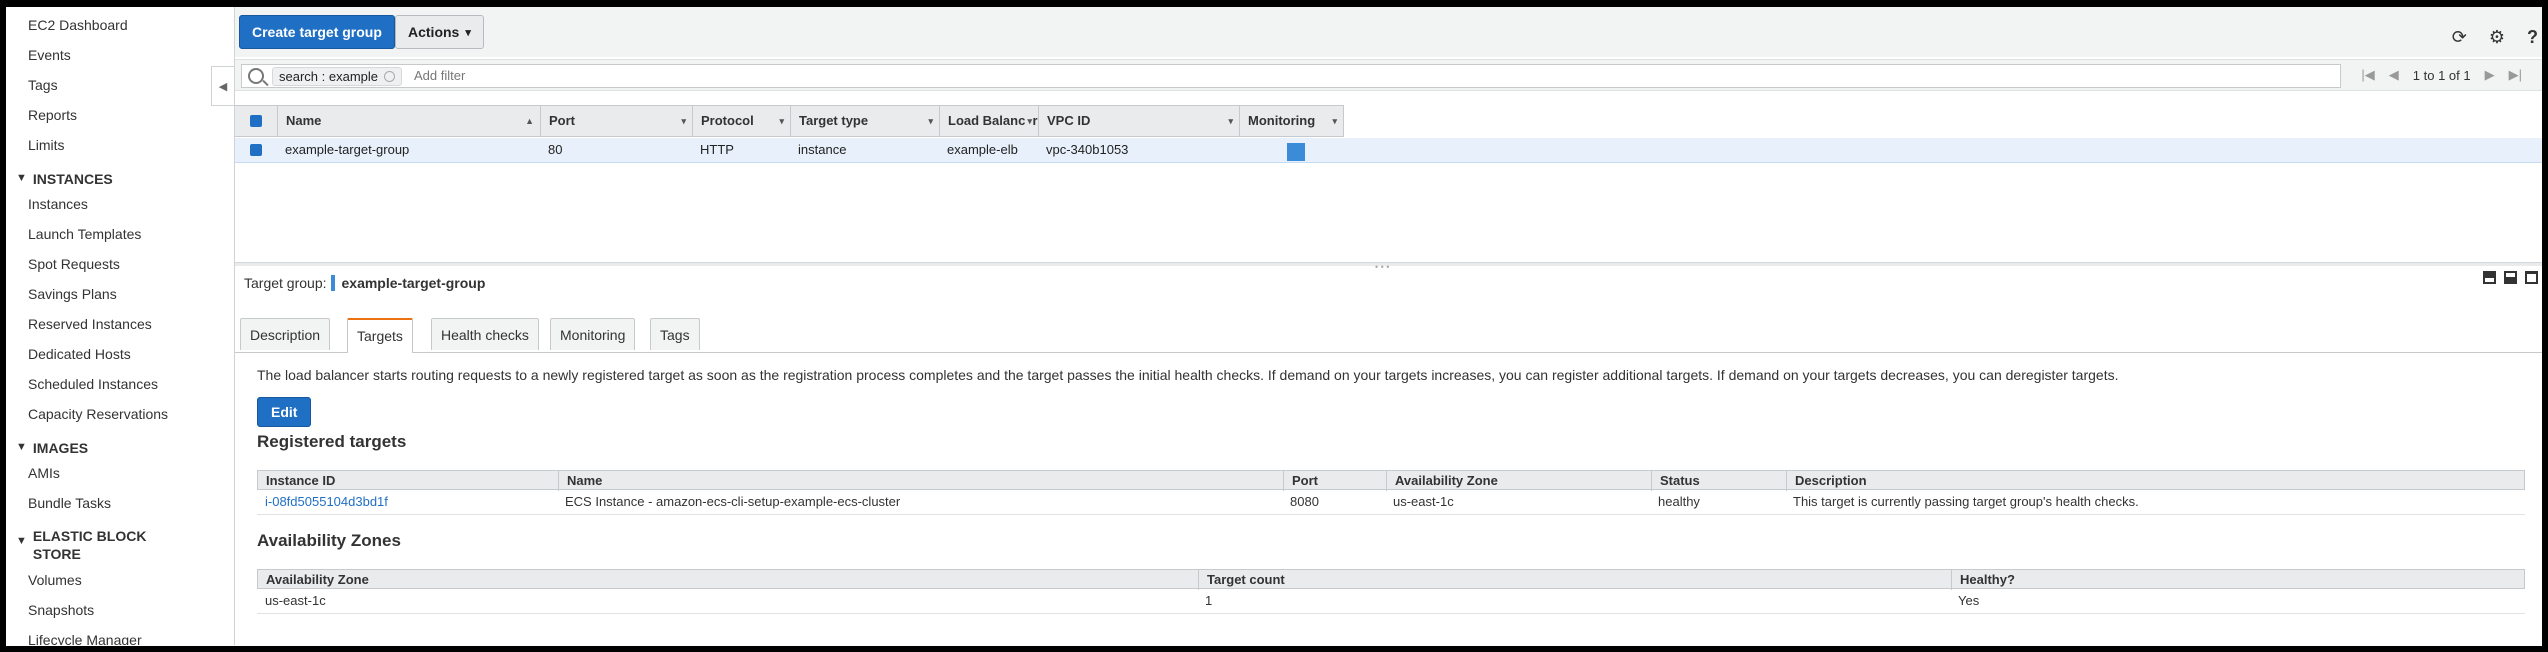  What do you see at coordinates (1391, 579) in the screenshot?
I see `availability-zones-header: Availability Zone Target count Healthy?` at bounding box center [1391, 579].